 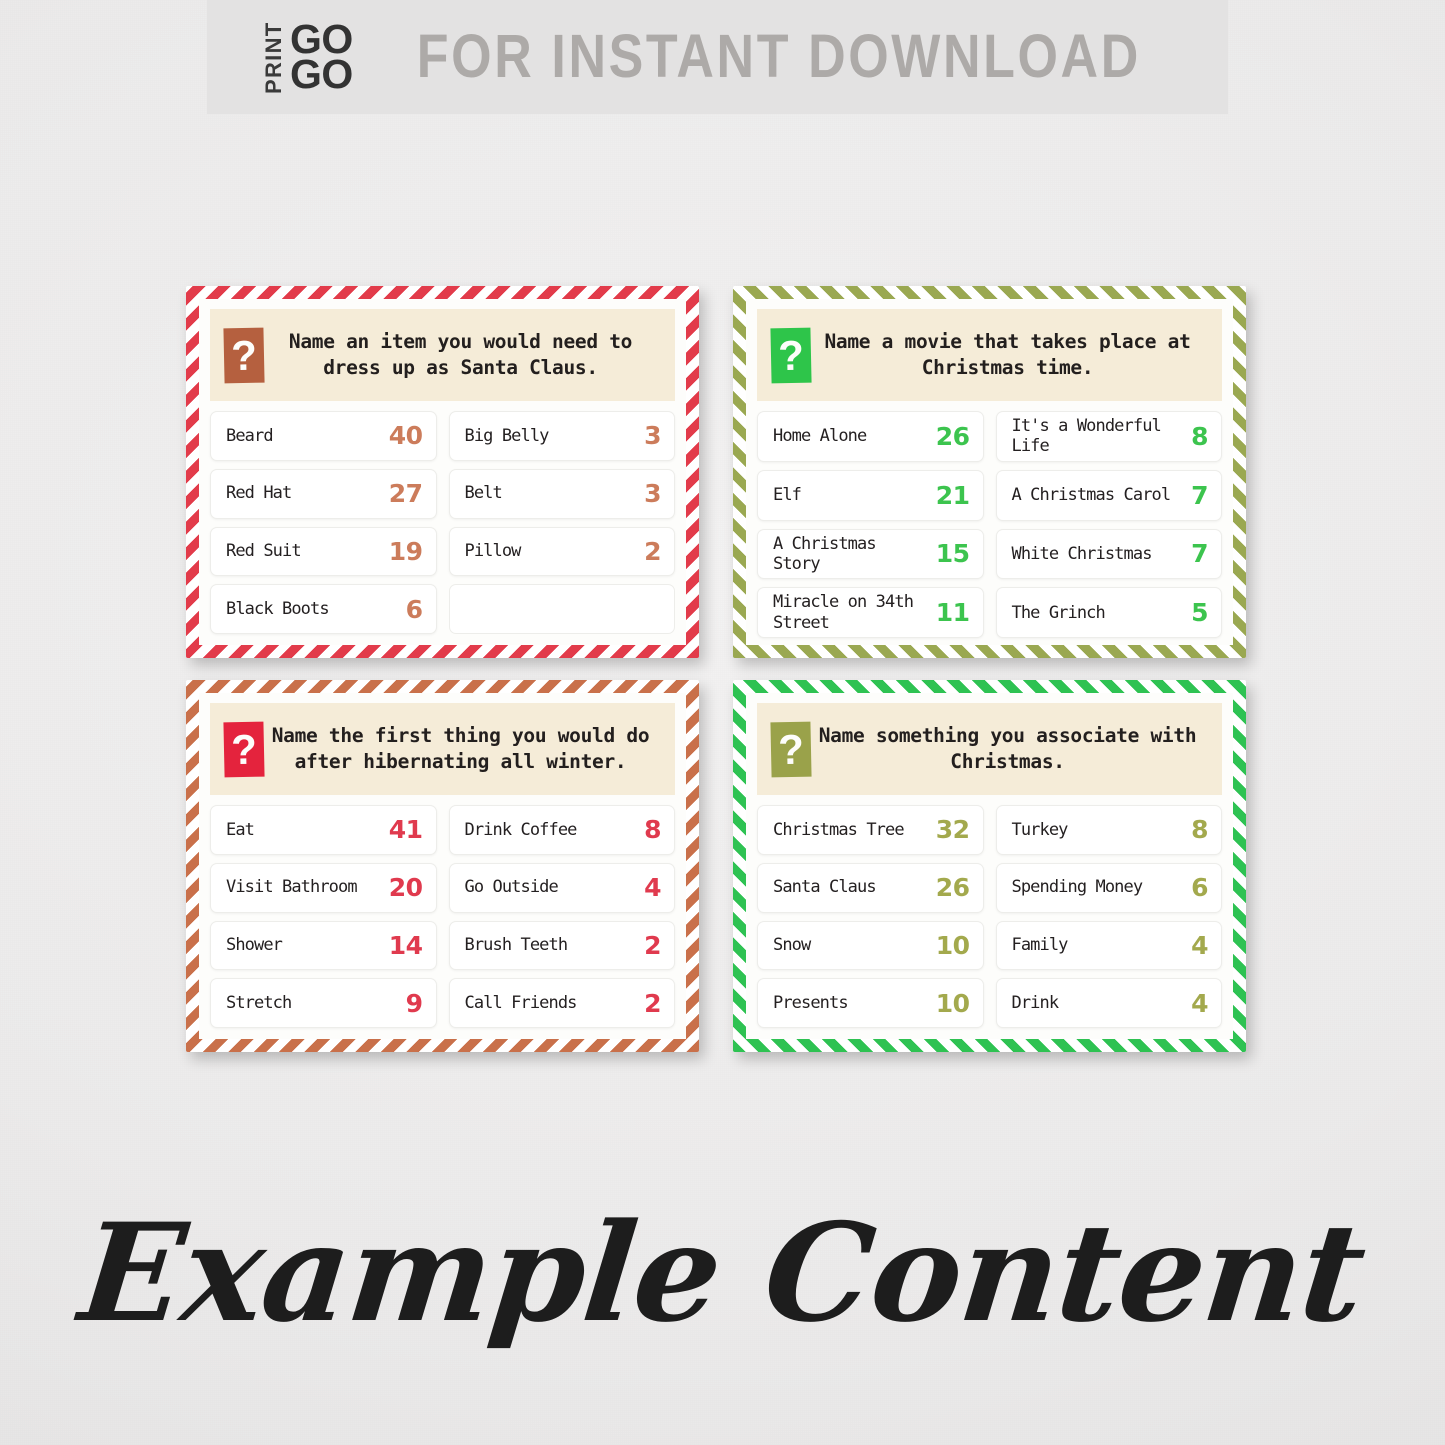 What do you see at coordinates (870, 495) in the screenshot?
I see `answer-row: Elf 21` at bounding box center [870, 495].